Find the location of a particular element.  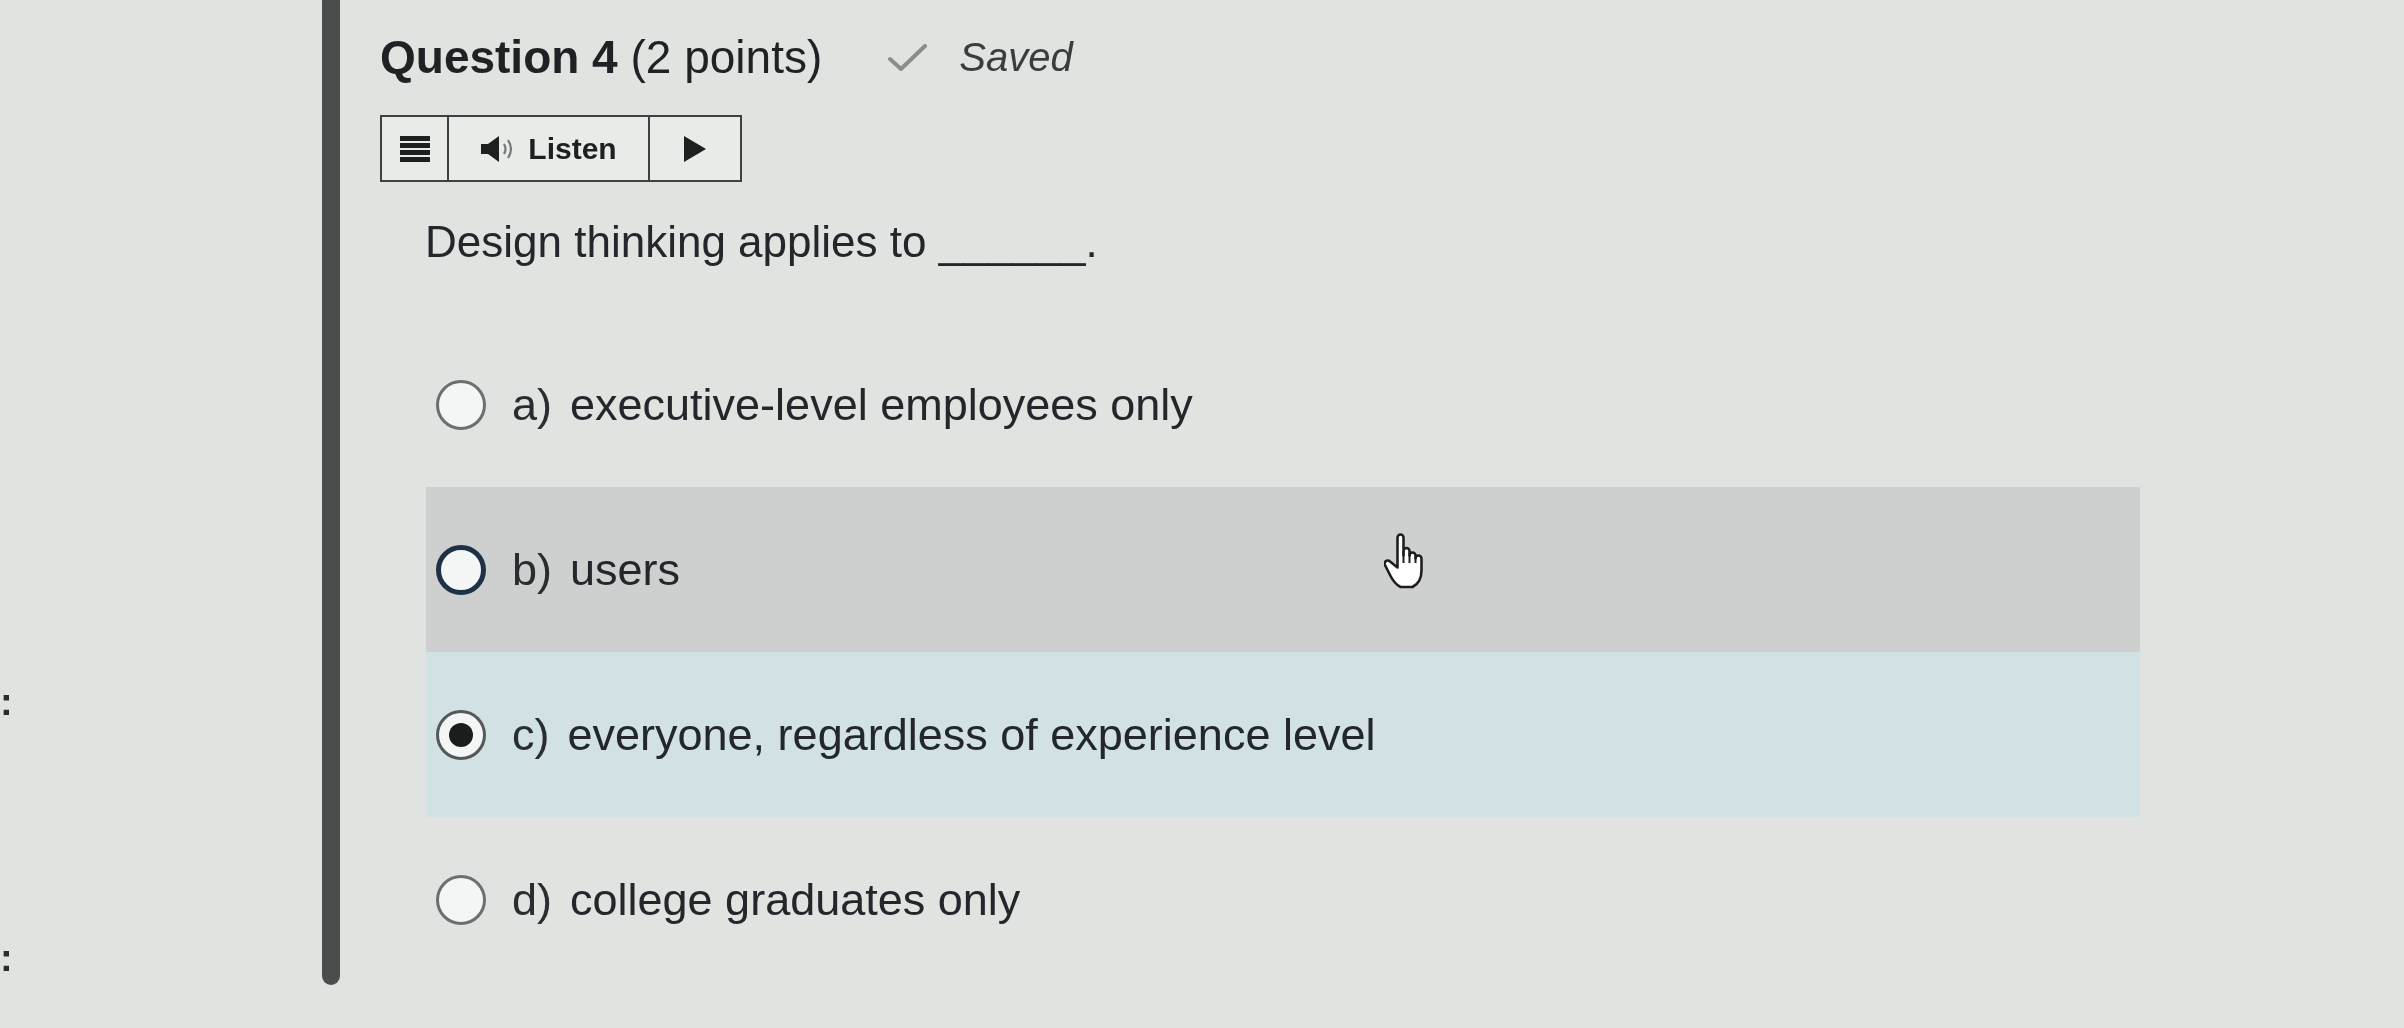

option-letter: d) is located at coordinates (532, 899).